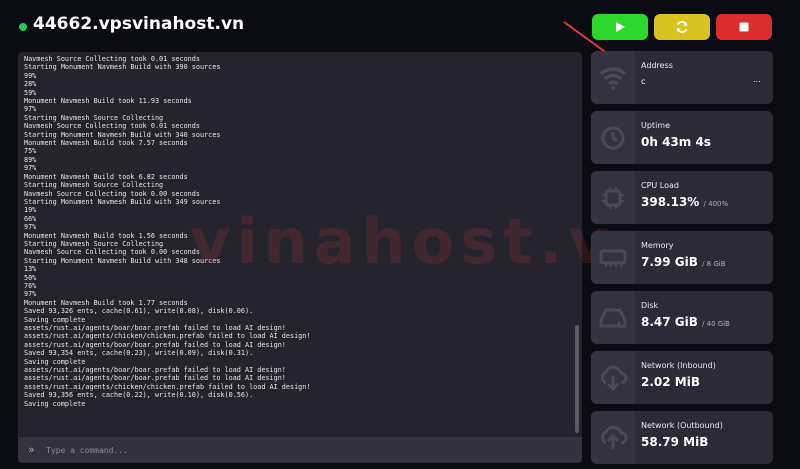 Image resolution: width=800 pixels, height=469 pixels. I want to click on cpu-icon, so click(613, 197).